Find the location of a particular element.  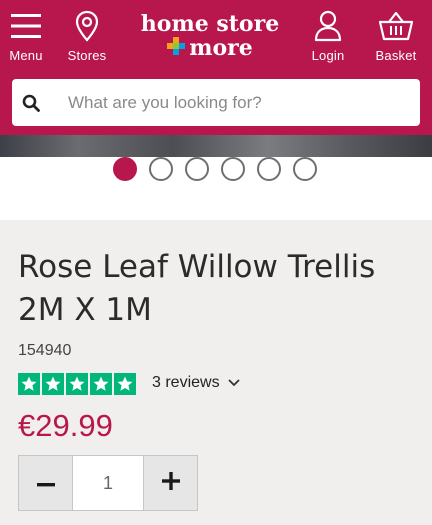

carousel-dots is located at coordinates (218, 170).